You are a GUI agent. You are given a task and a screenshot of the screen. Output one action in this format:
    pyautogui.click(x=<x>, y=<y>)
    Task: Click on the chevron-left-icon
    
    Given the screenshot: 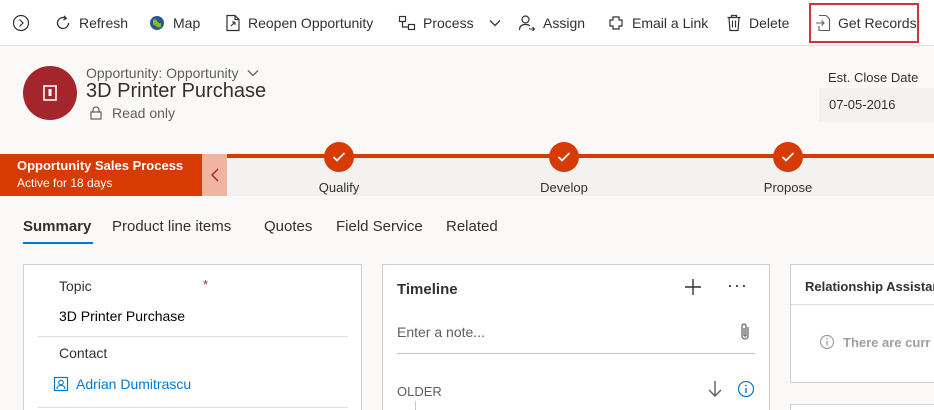 What is the action you would take?
    pyautogui.click(x=214, y=175)
    